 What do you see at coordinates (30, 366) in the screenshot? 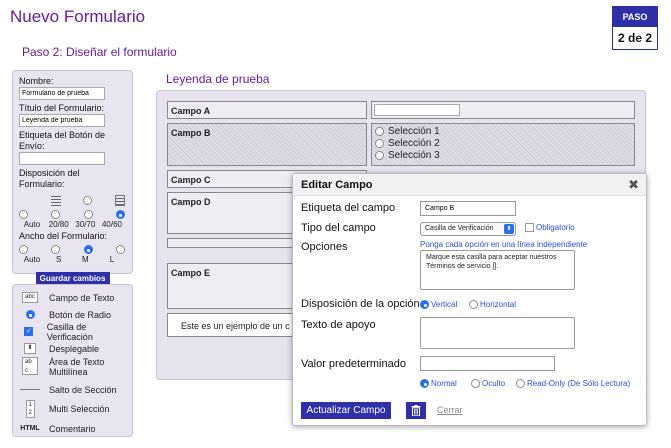
I see `textarea-icon: ab c` at bounding box center [30, 366].